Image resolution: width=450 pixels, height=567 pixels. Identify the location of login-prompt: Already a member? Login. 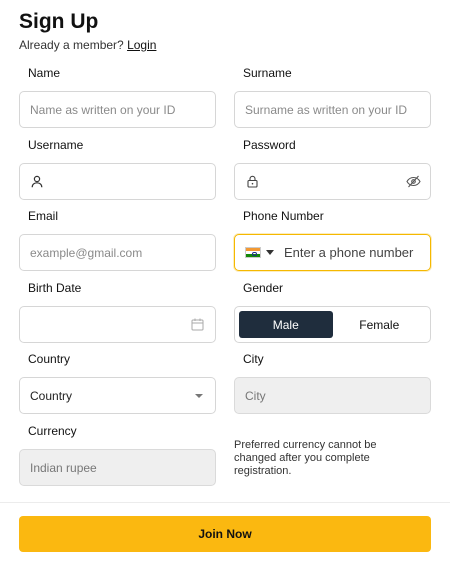
(87, 45).